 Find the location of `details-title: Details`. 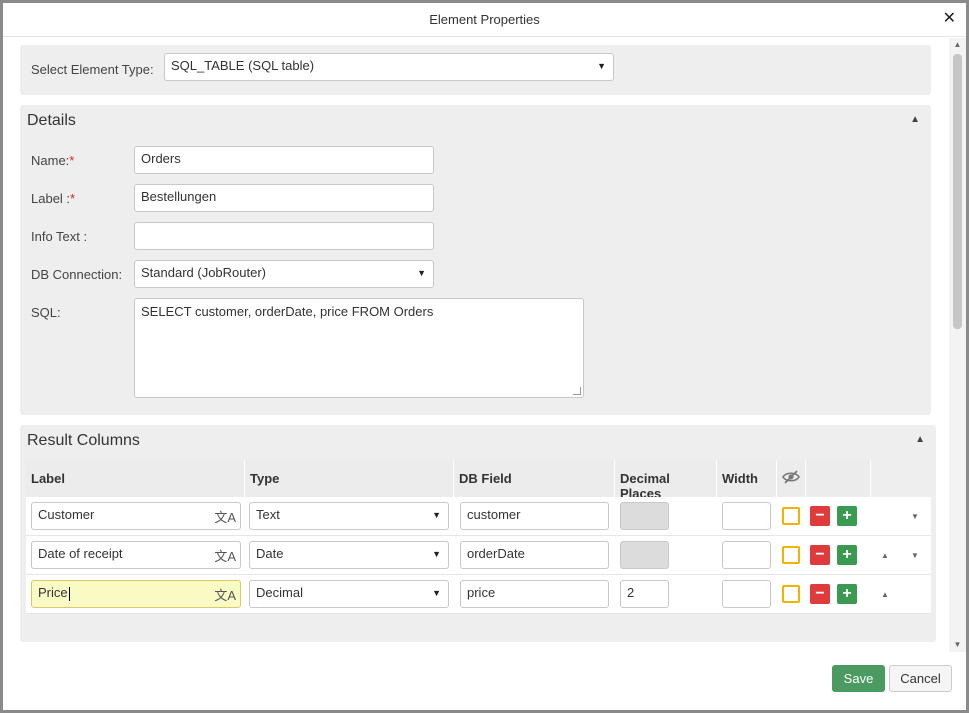

details-title: Details is located at coordinates (51, 120).